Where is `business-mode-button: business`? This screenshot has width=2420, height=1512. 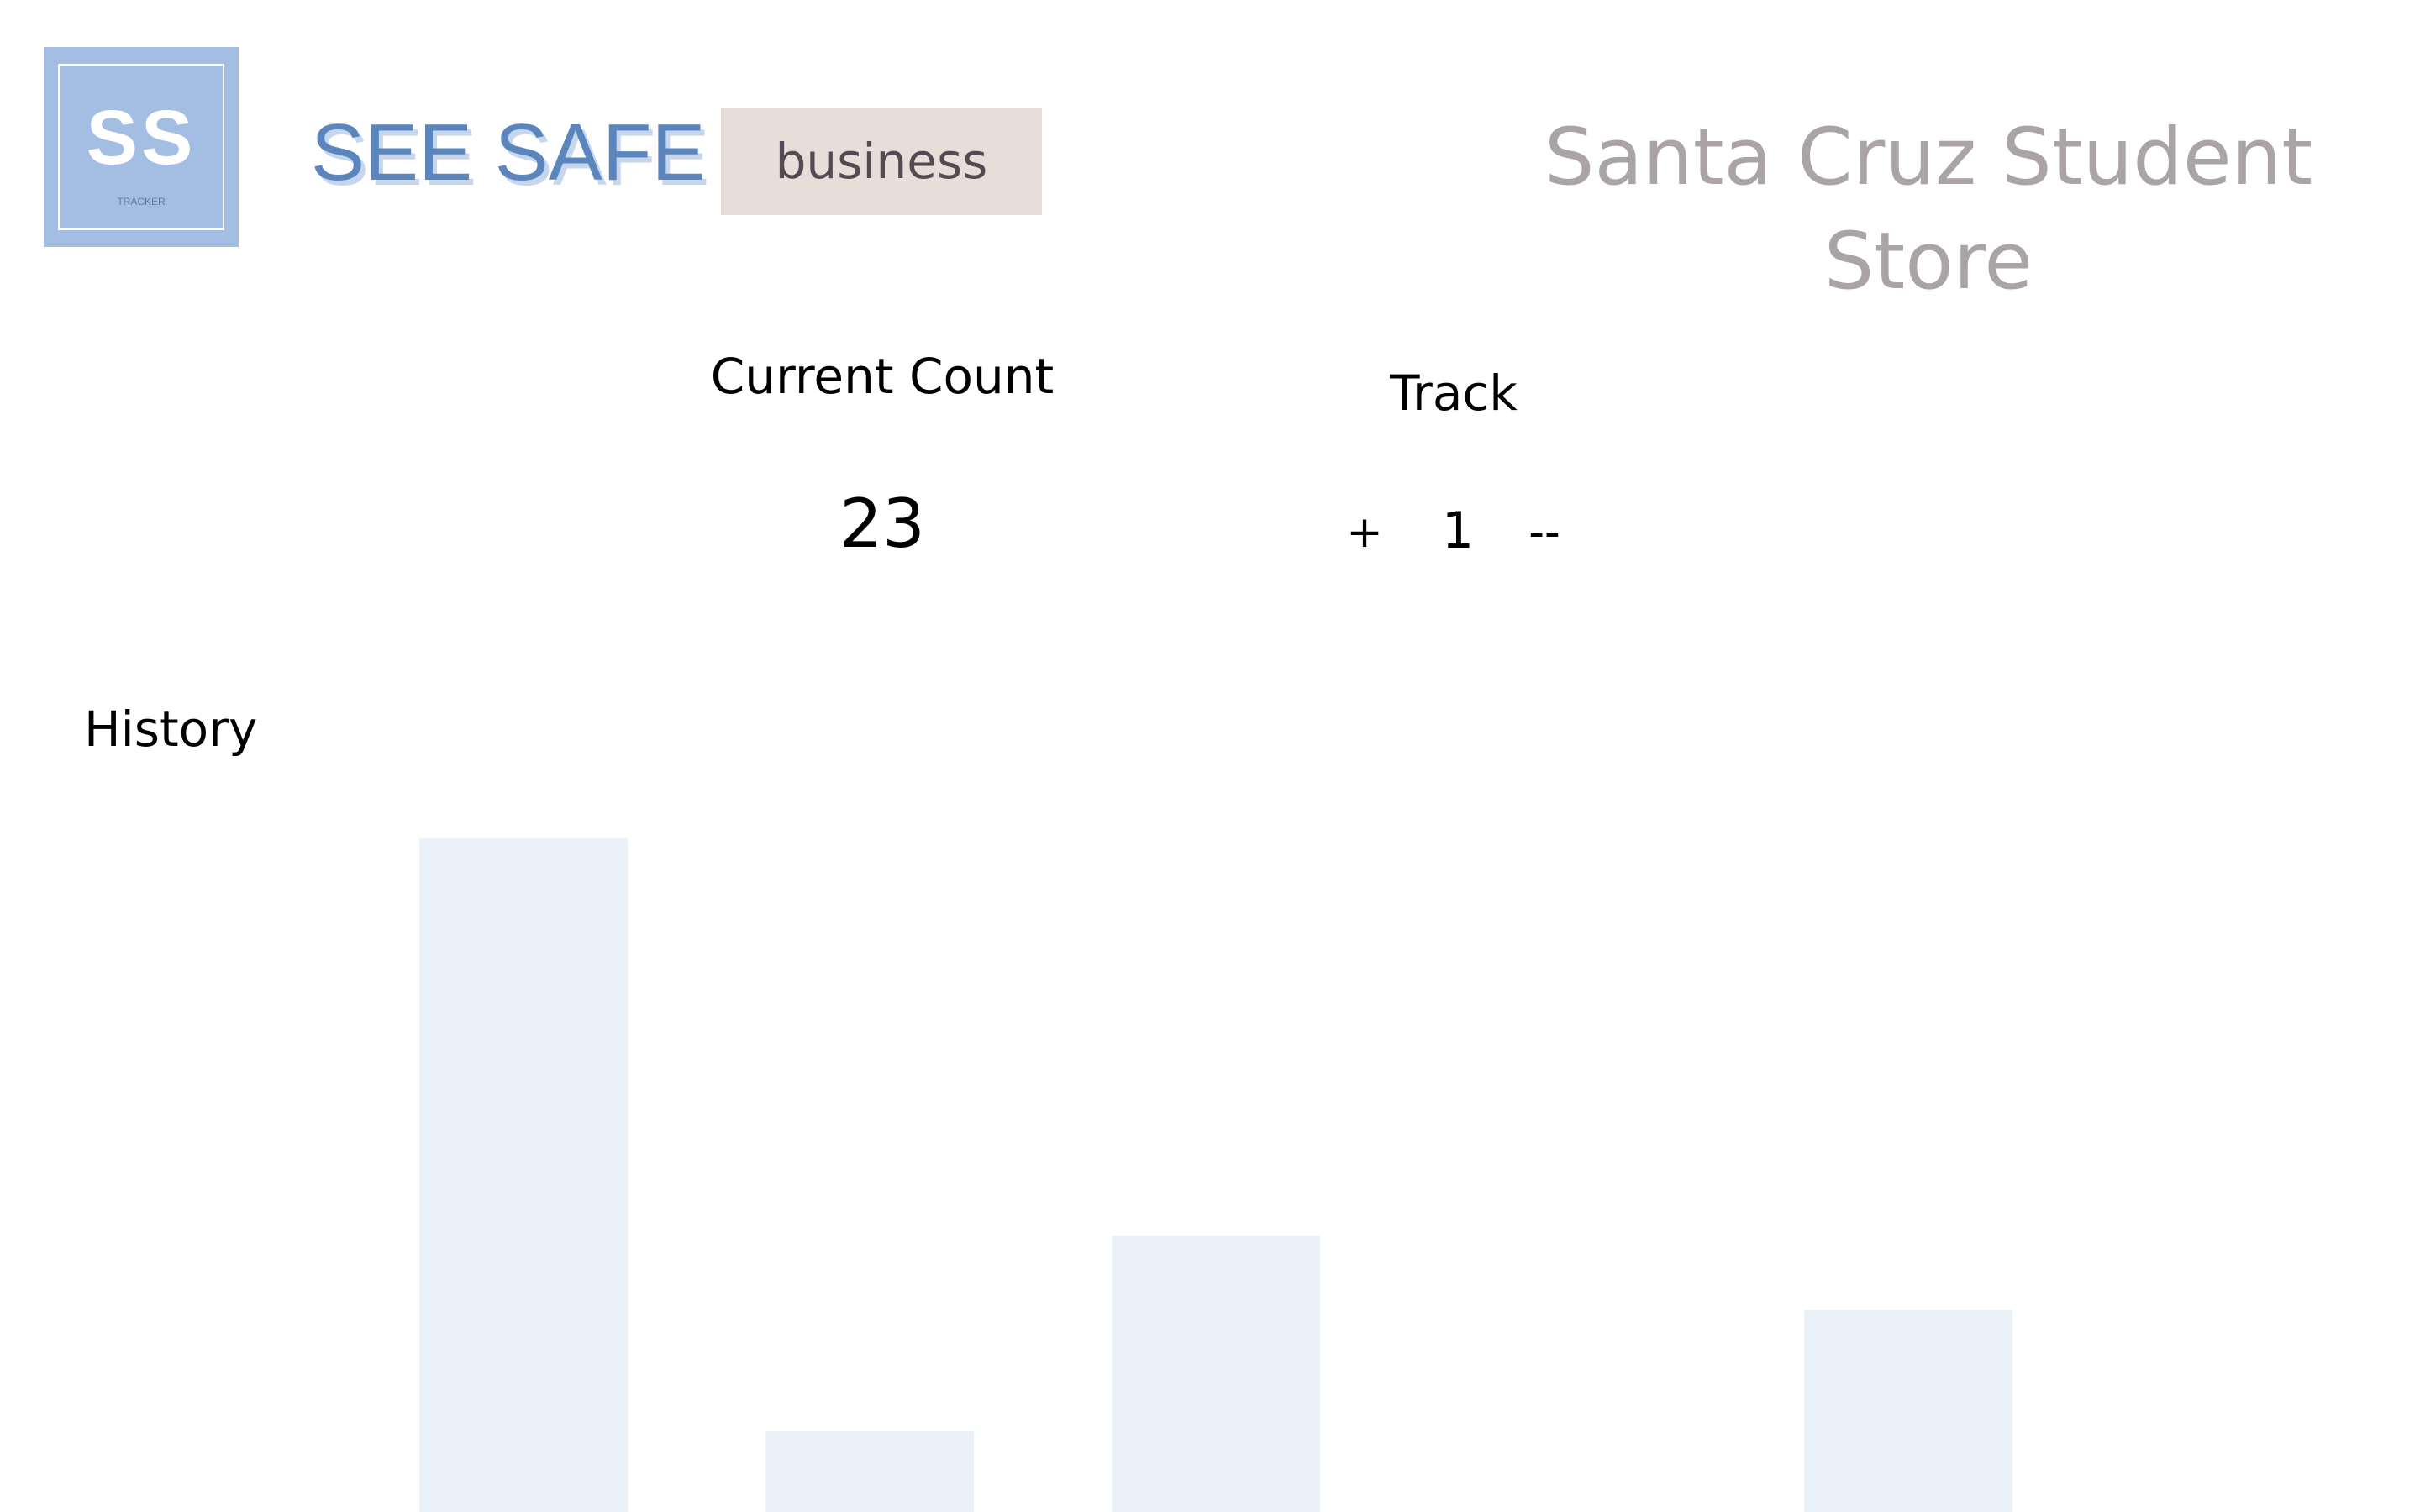
business-mode-button: business is located at coordinates (881, 161).